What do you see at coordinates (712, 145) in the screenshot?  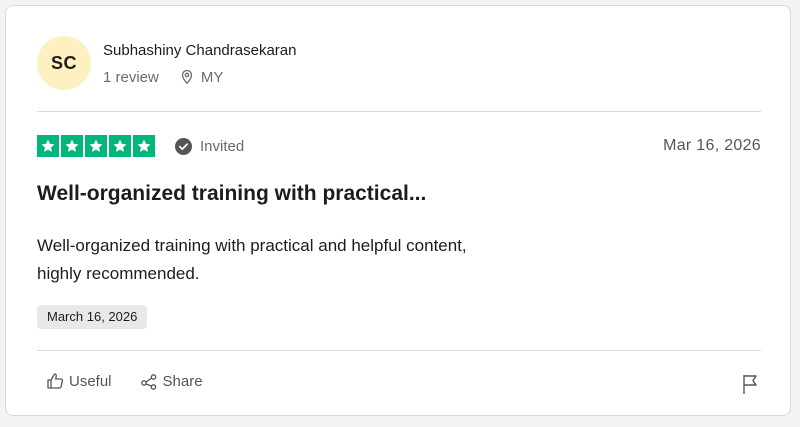 I see `review-date: Mar 16, 2026` at bounding box center [712, 145].